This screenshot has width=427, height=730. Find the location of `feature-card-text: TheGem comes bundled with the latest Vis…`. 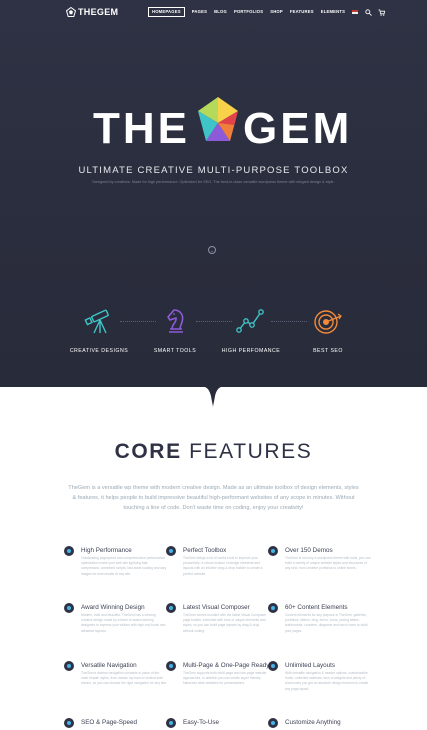

feature-card-text: TheGem comes bundled with the latest Vis… is located at coordinates (225, 623).